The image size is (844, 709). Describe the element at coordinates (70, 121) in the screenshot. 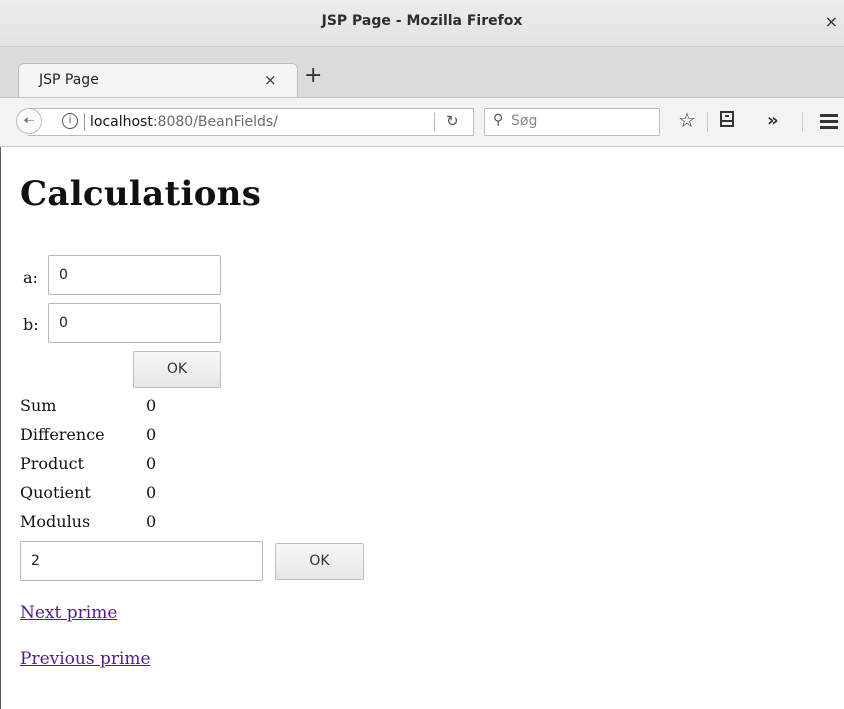

I see `info-icon: i` at that location.